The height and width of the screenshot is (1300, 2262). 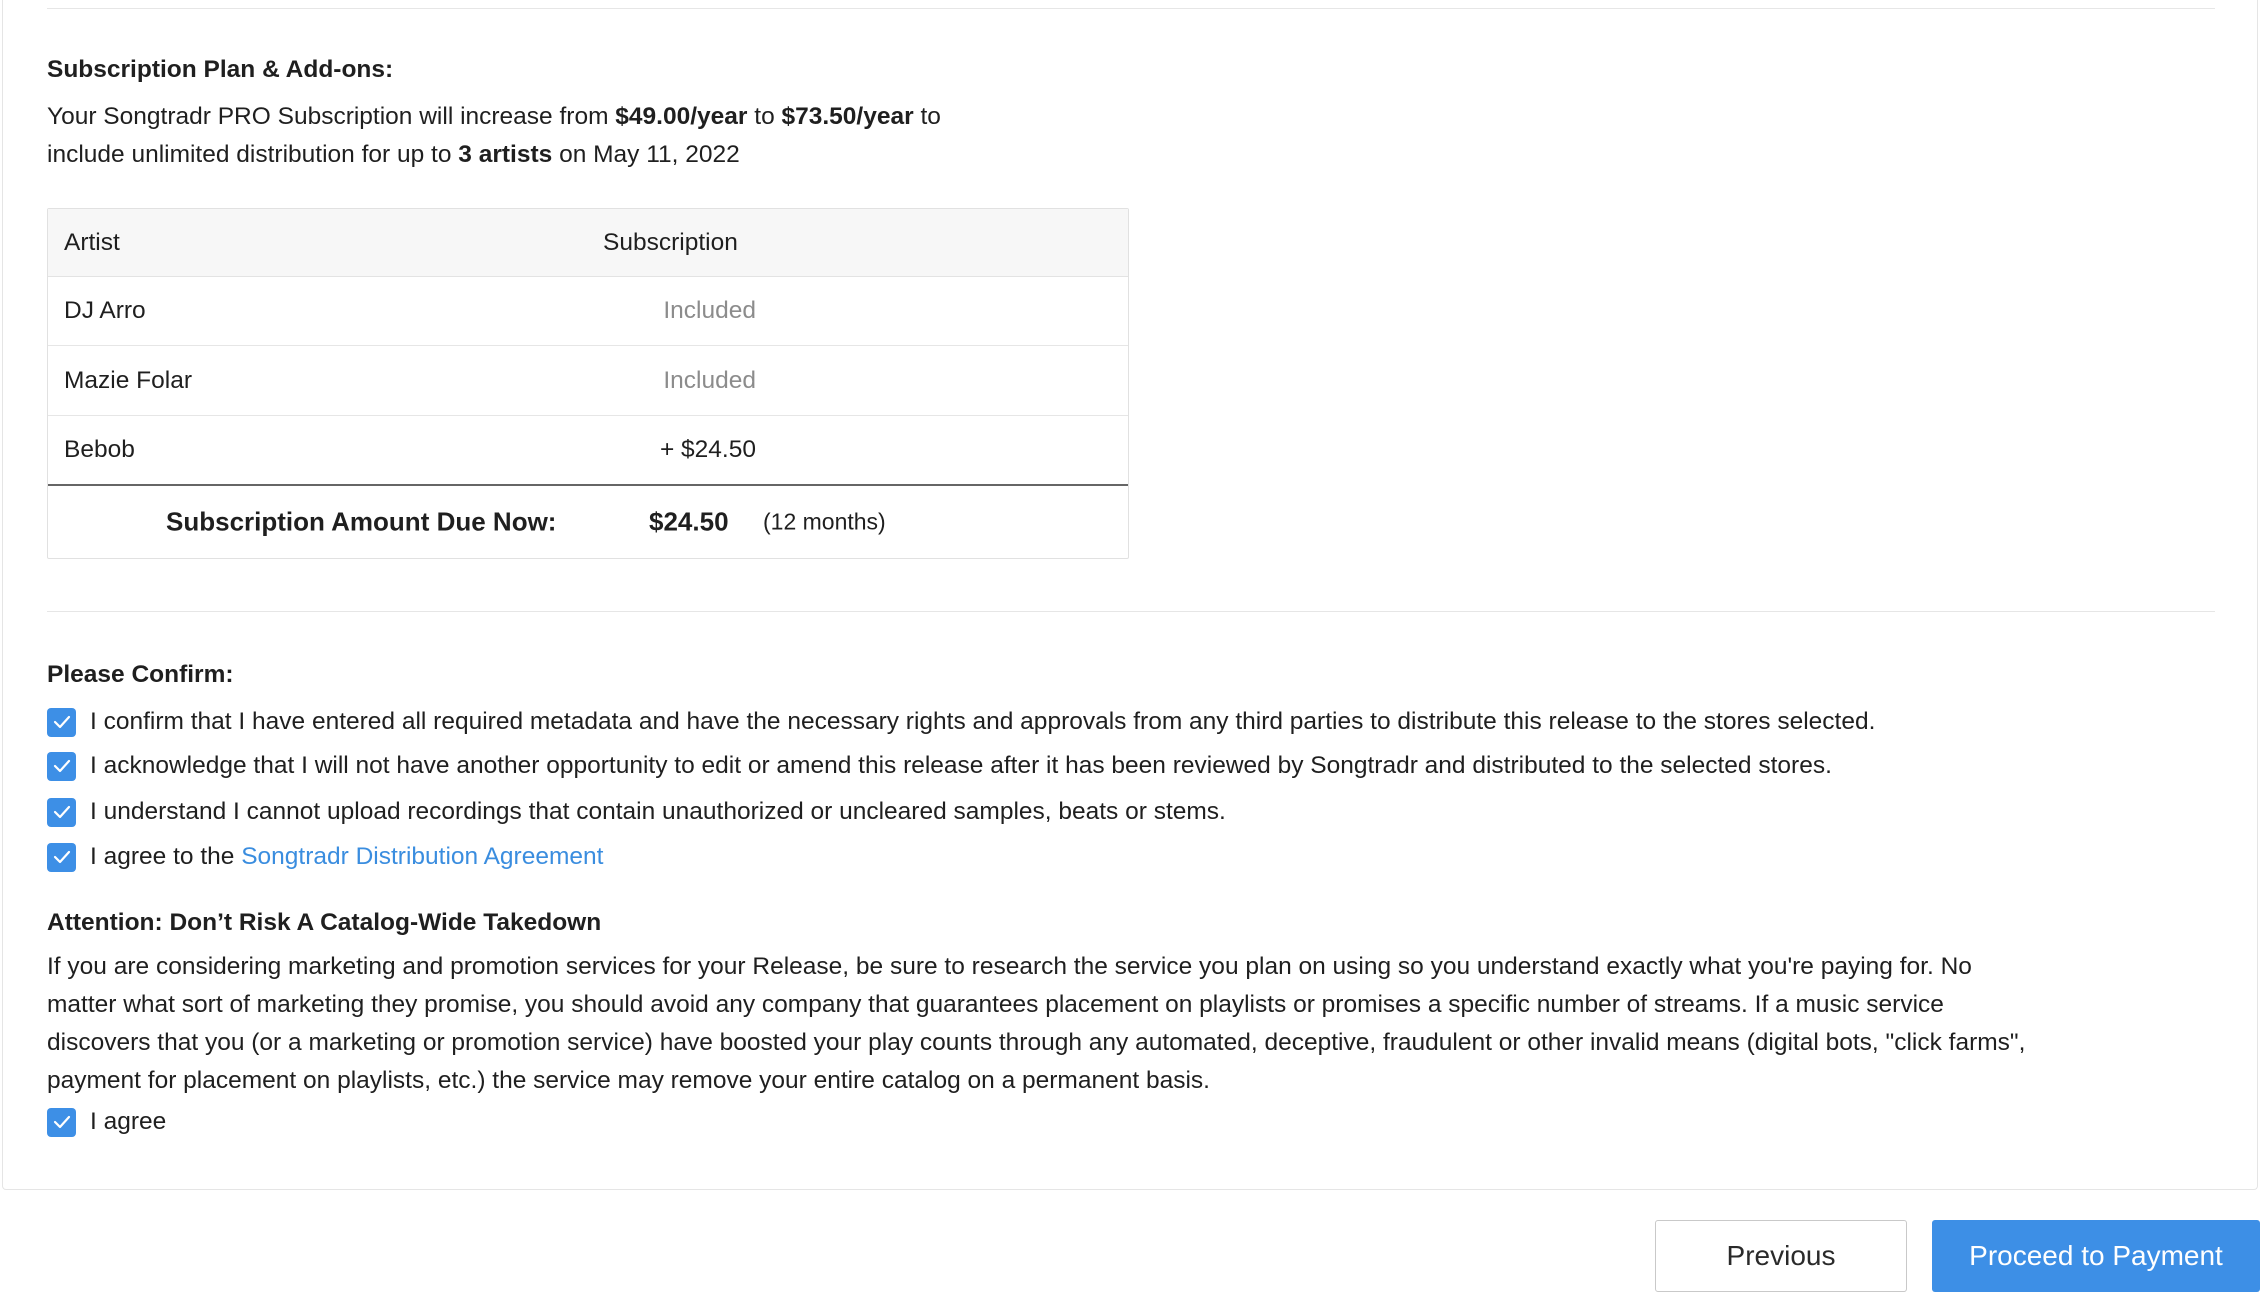 What do you see at coordinates (92, 242) in the screenshot?
I see `column-header-artist: Artist` at bounding box center [92, 242].